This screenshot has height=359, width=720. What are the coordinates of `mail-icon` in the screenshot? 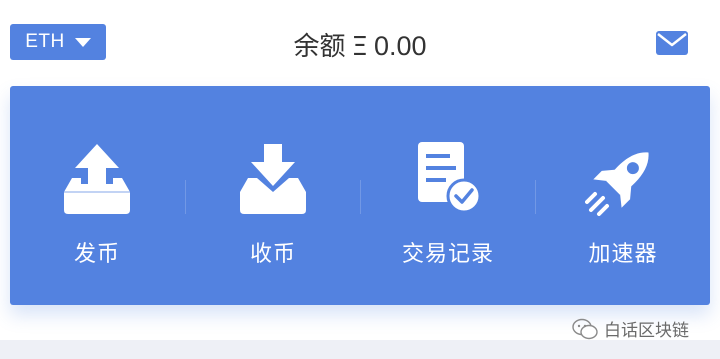 It's located at (672, 43).